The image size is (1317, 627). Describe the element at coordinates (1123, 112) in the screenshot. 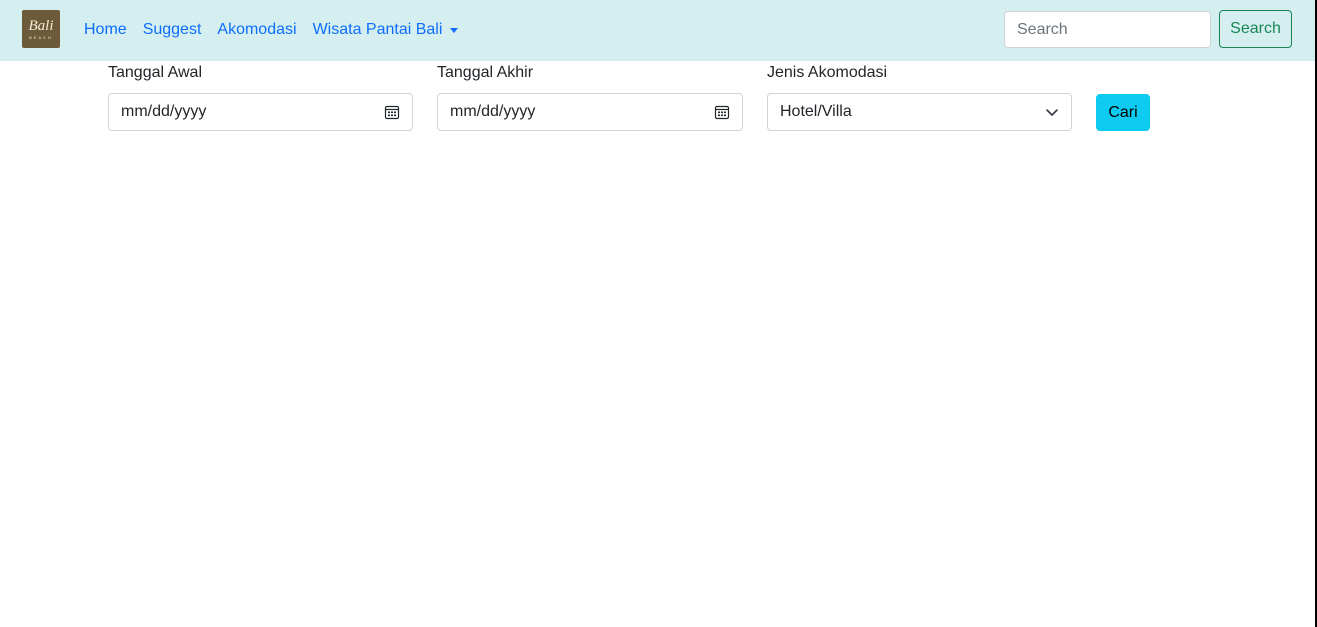

I see `cari-button: Cari` at that location.